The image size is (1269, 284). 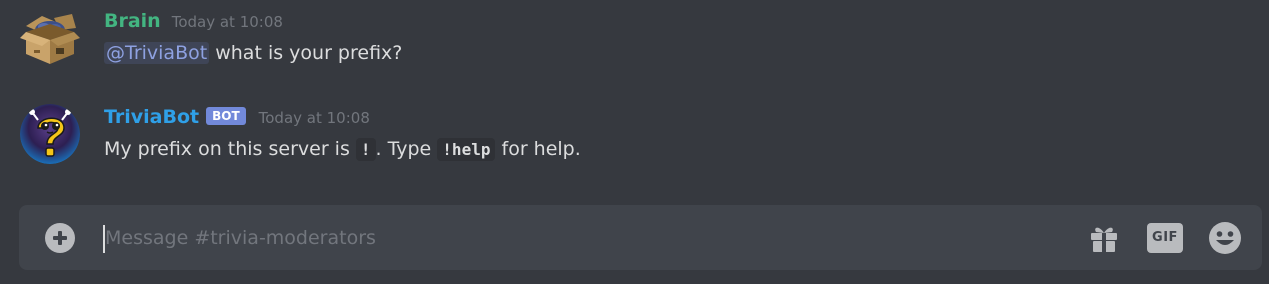 What do you see at coordinates (306, 53) in the screenshot?
I see `message-text: what is your prefix?` at bounding box center [306, 53].